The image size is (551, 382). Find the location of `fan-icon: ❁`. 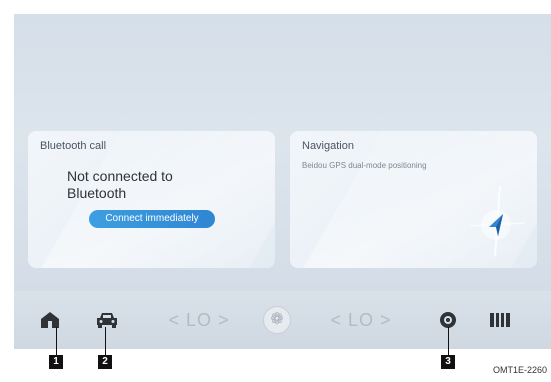

fan-icon: ❁ is located at coordinates (277, 320).